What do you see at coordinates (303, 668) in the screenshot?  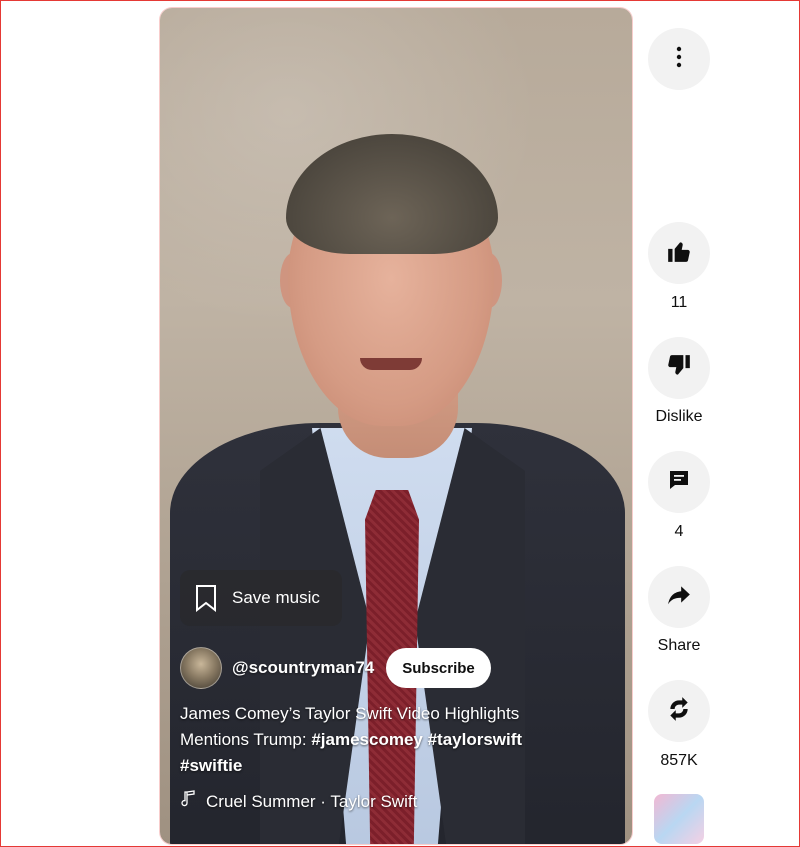 I see `channel-handle: @scountryman74` at bounding box center [303, 668].